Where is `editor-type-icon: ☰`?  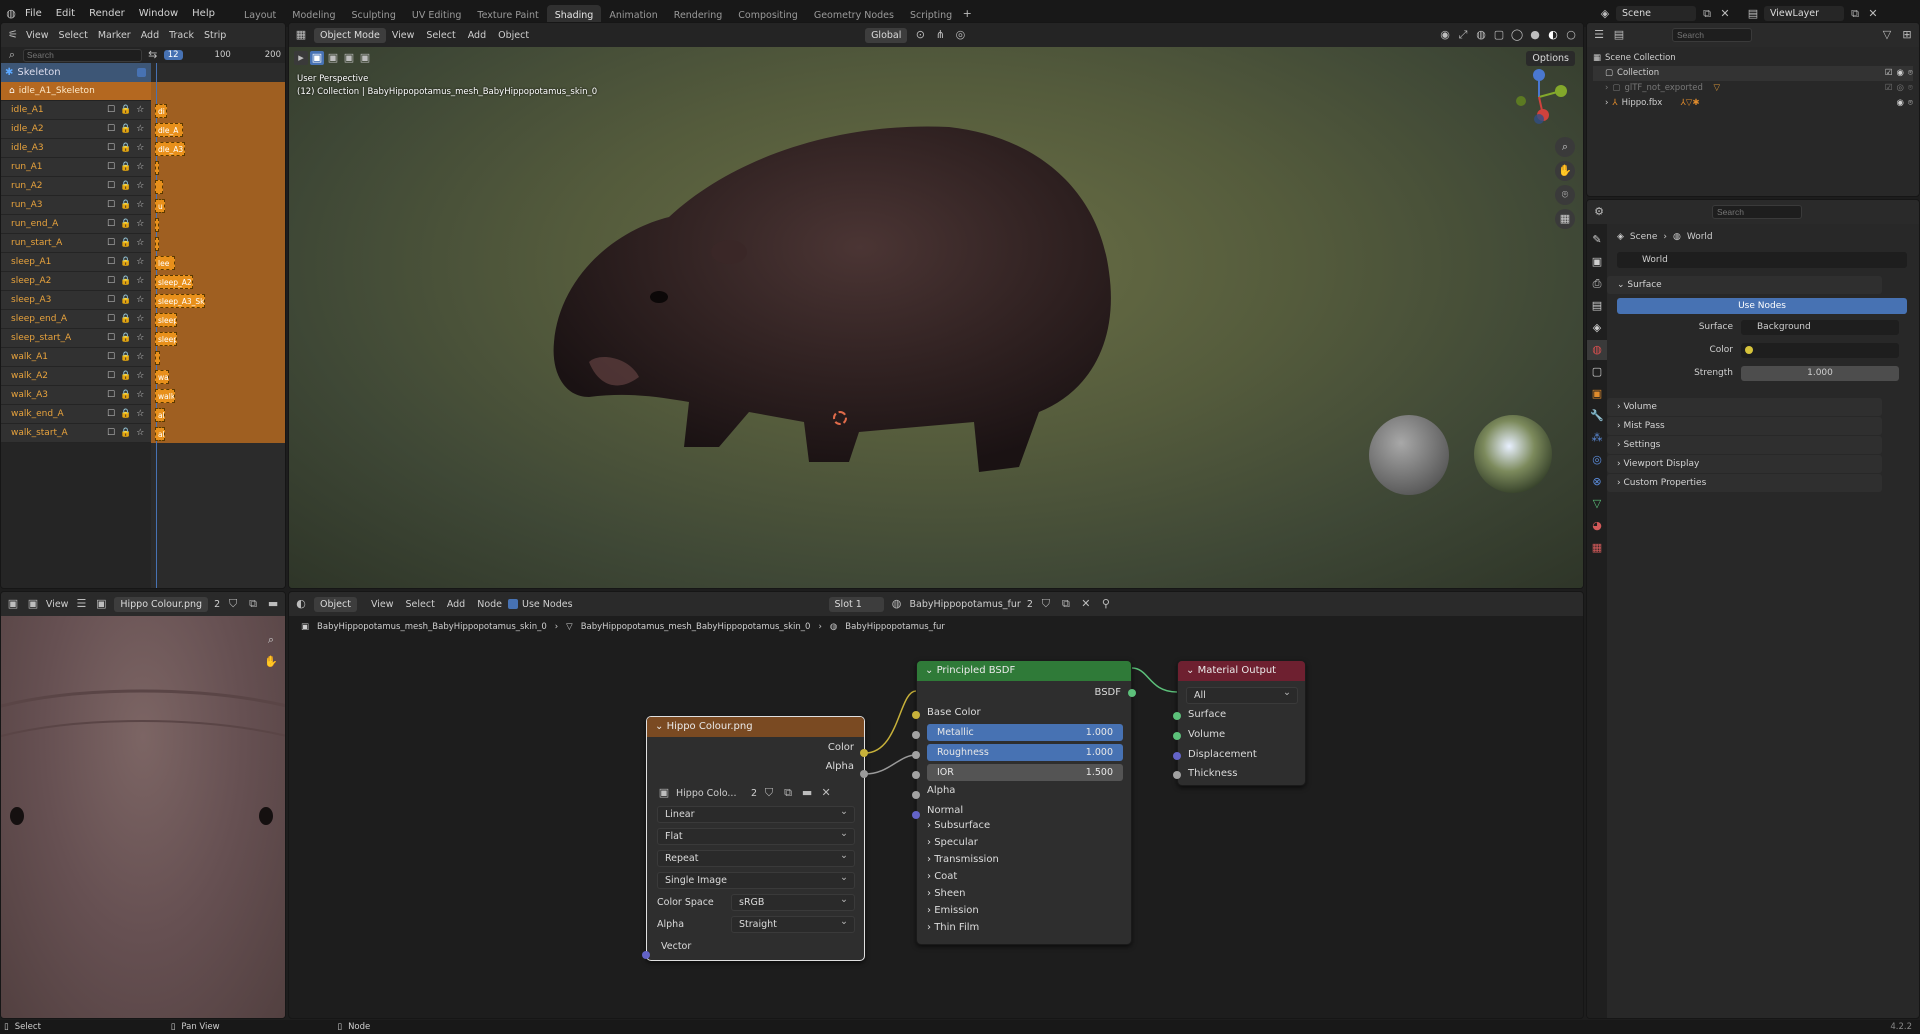 editor-type-icon: ☰ is located at coordinates (1599, 35).